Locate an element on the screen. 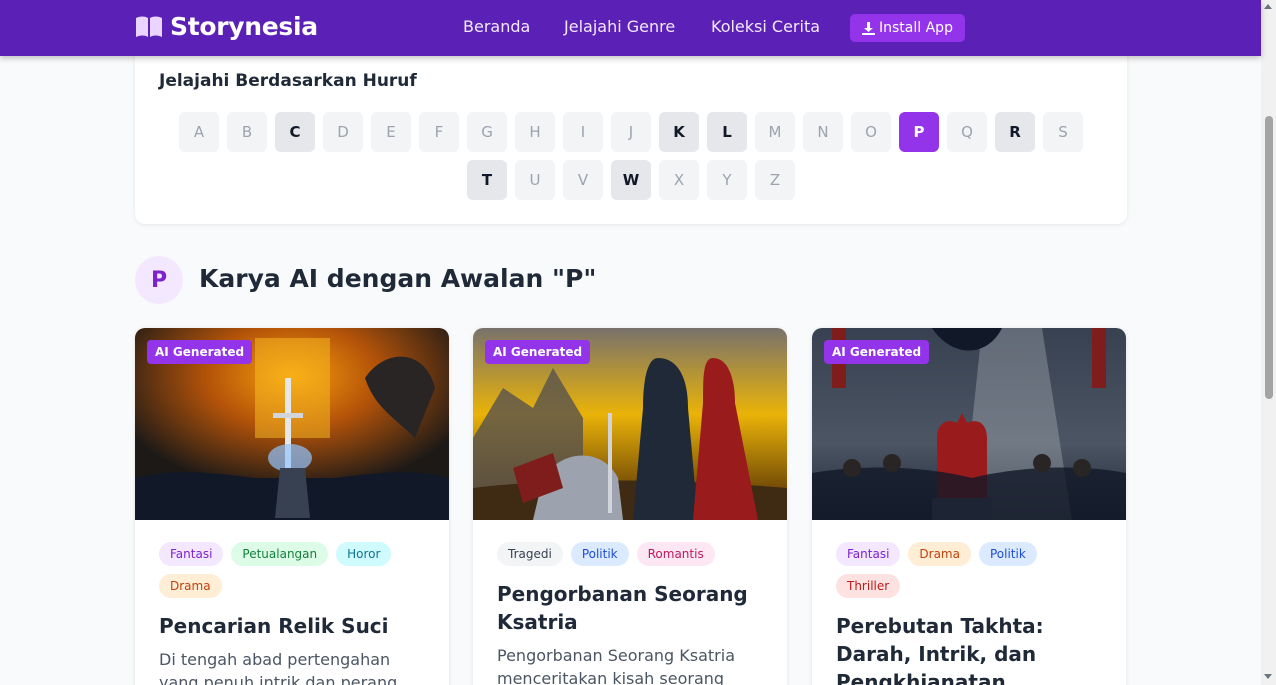 This screenshot has width=1276, height=685. letter-button-x: X is located at coordinates (679, 180).